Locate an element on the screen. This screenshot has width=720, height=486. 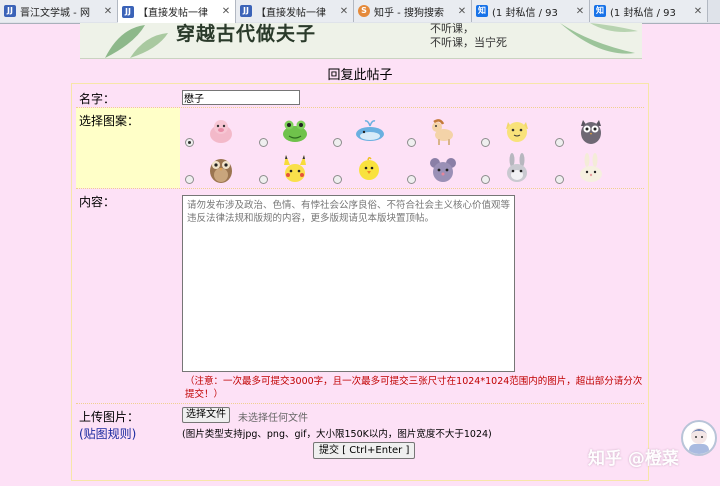
owl-brown-icon is located at coordinates (221, 171).